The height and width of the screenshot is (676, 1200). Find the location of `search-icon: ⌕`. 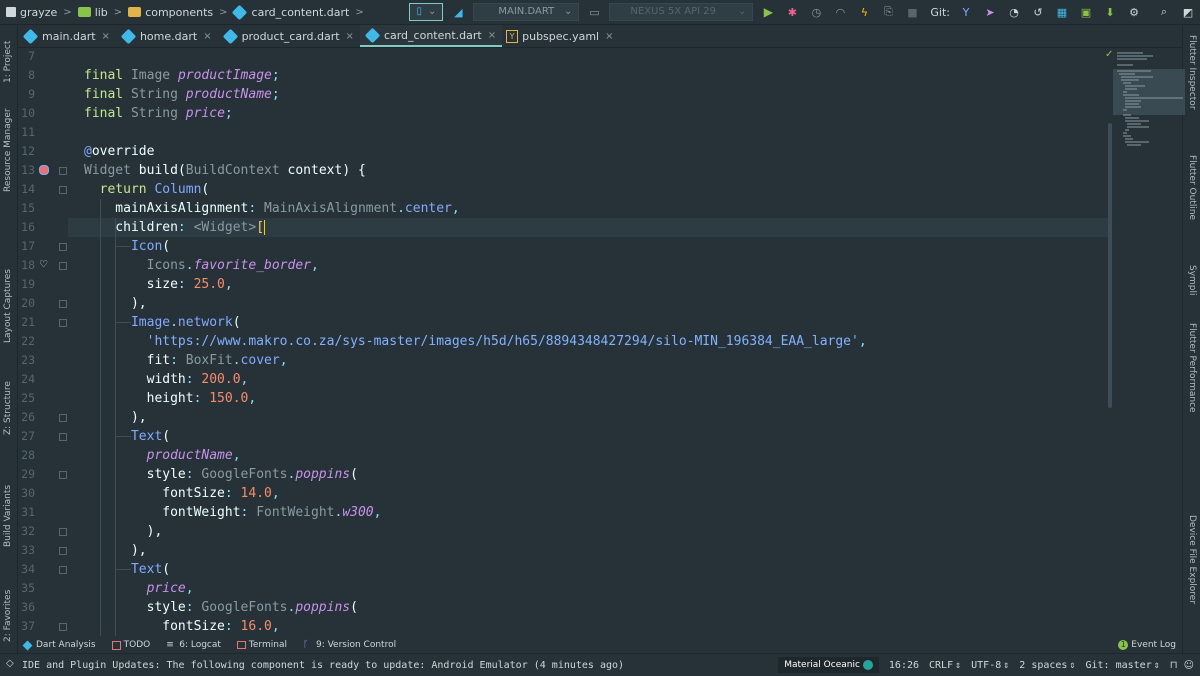

search-icon: ⌕ is located at coordinates (1164, 12).